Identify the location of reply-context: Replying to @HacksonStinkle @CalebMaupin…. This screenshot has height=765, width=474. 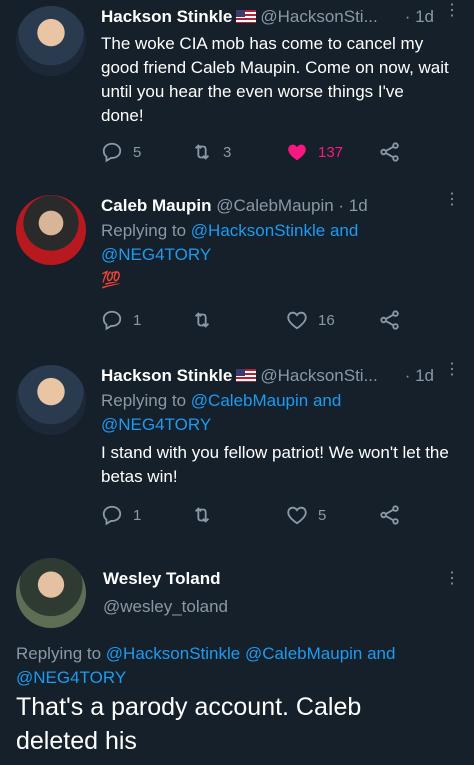
(236, 666).